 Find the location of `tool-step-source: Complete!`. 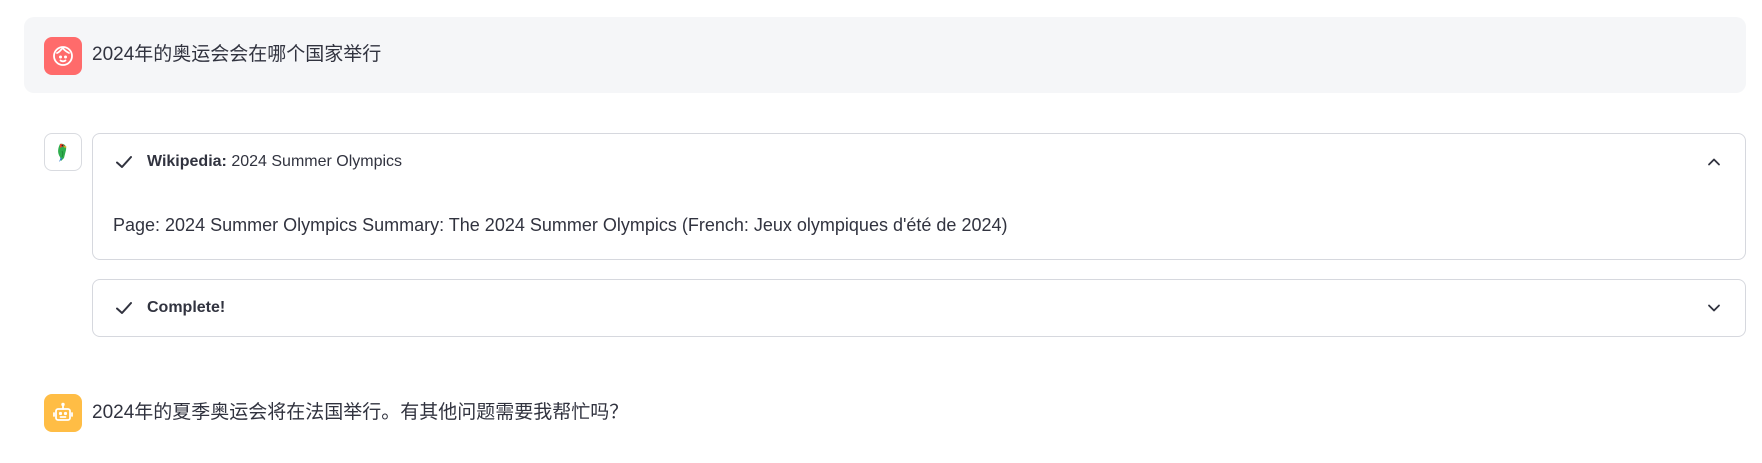

tool-step-source: Complete! is located at coordinates (186, 307).